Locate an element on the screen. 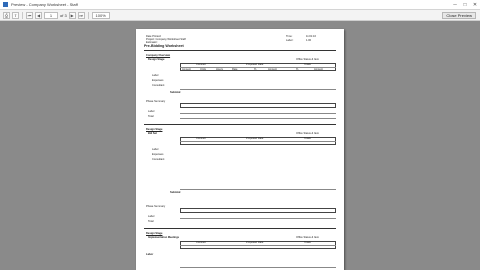  report-title: Pre-Bidding Worksheet is located at coordinates (164, 46).